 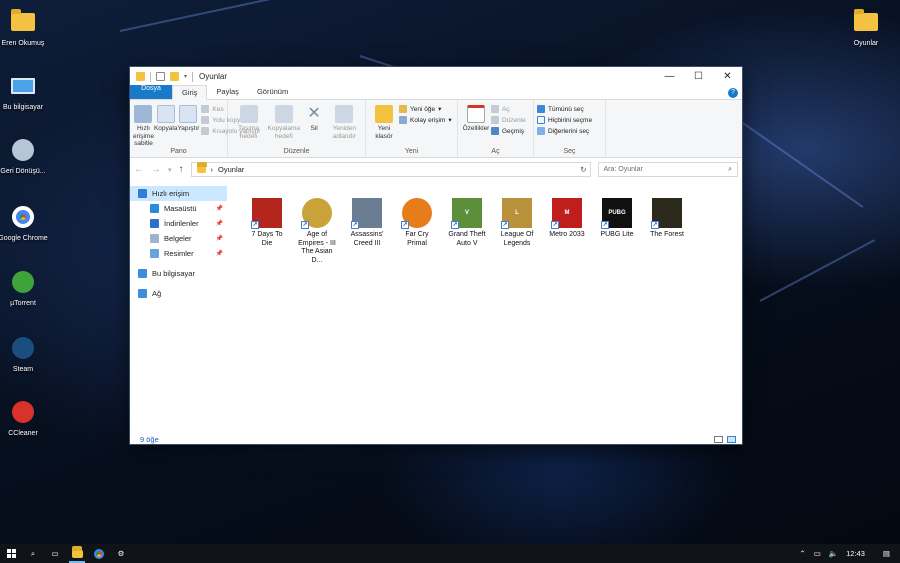 What do you see at coordinates (508, 131) in the screenshot?
I see `history-button: Geçmiş` at bounding box center [508, 131].